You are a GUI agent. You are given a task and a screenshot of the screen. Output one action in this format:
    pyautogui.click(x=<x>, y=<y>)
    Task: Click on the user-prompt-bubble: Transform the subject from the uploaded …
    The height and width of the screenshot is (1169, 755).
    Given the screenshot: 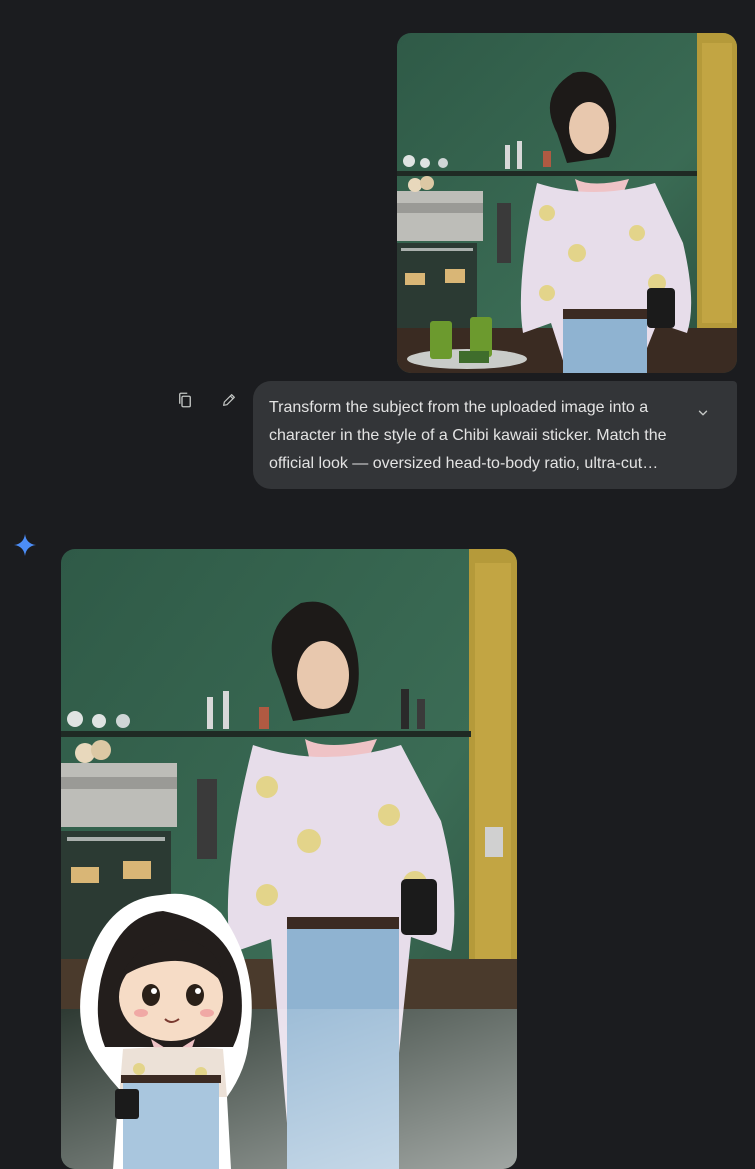 What is the action you would take?
    pyautogui.click(x=495, y=435)
    